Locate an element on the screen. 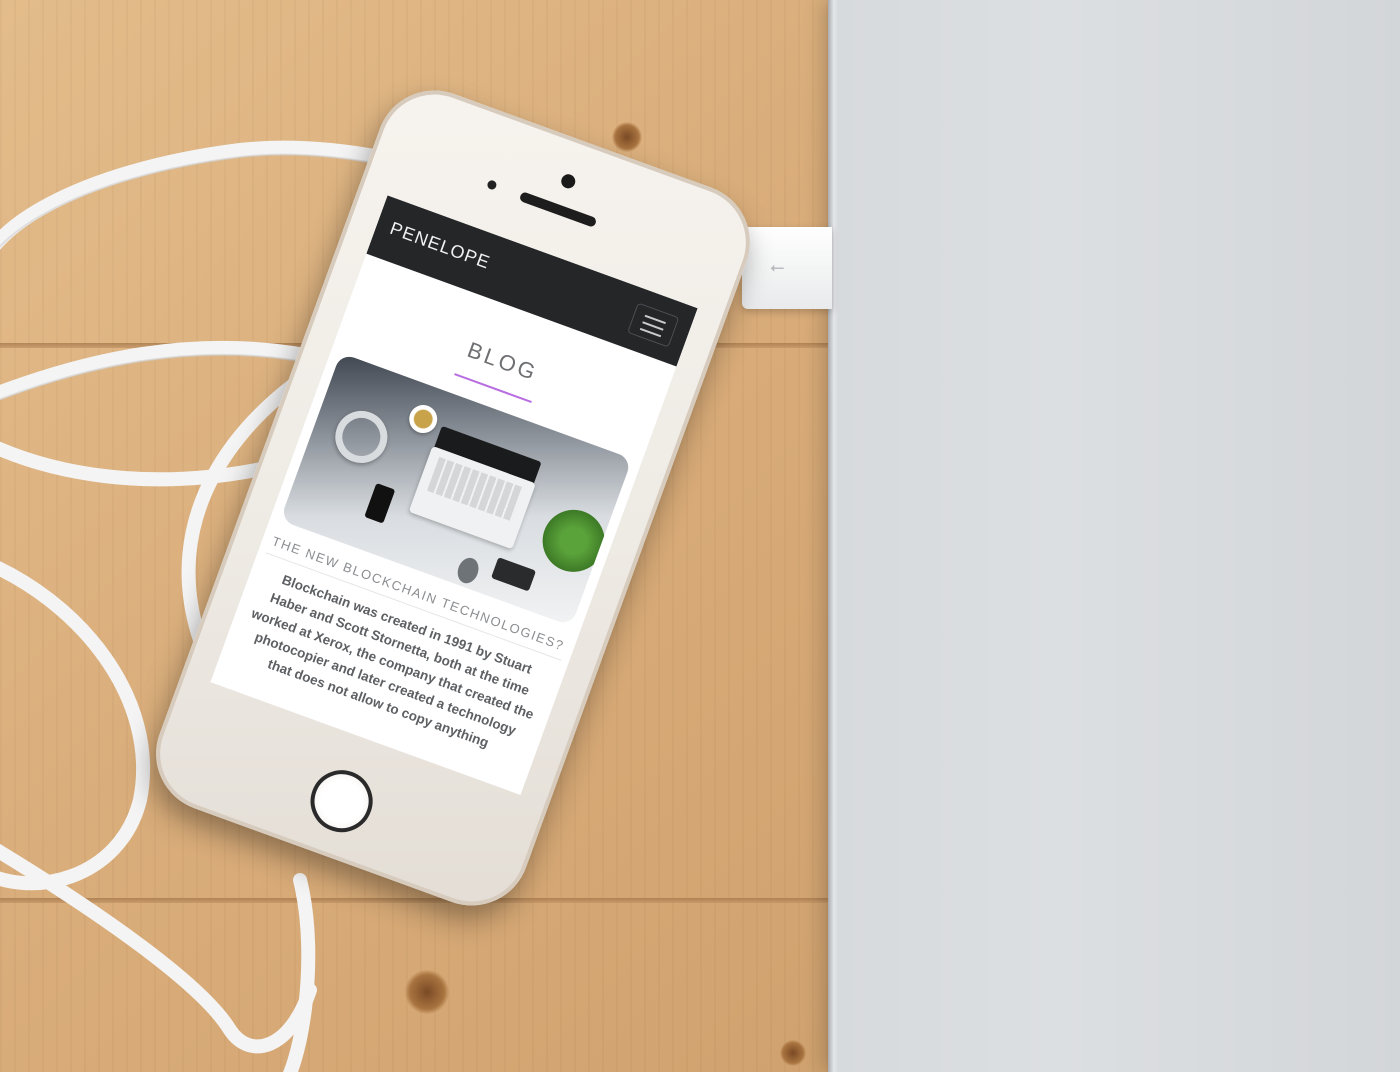 The height and width of the screenshot is (1072, 1400). headphones-image is located at coordinates (361, 437).